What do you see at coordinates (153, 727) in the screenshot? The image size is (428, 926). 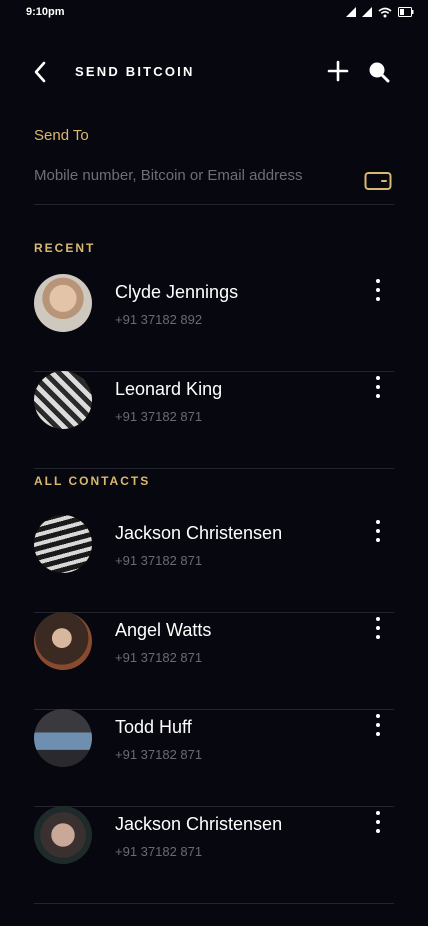 I see `contact-name: Todd Huff` at bounding box center [153, 727].